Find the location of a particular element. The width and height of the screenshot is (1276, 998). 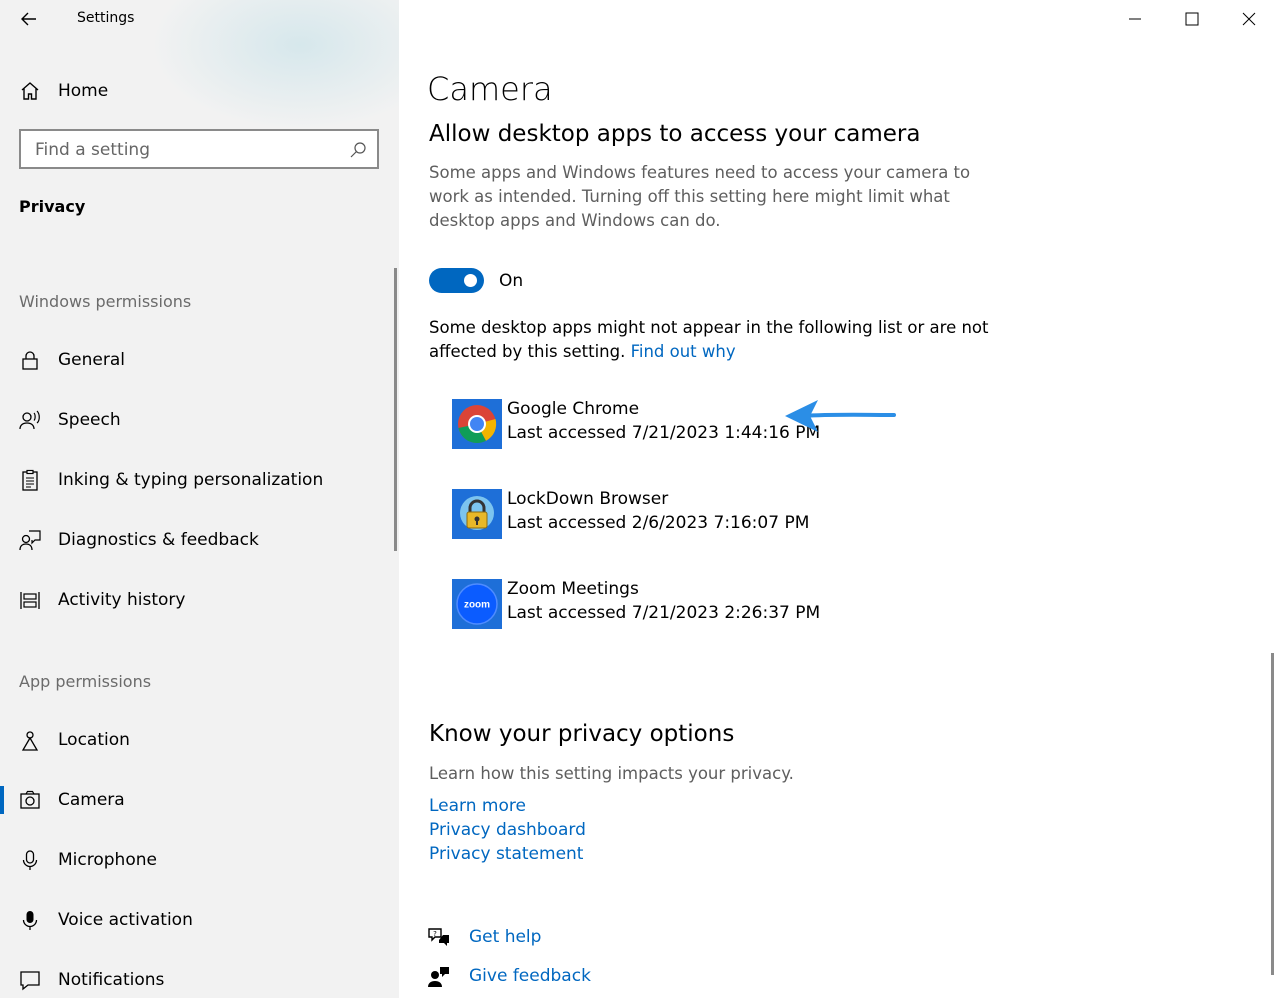

learn-more-link: Learn more is located at coordinates (507, 806).